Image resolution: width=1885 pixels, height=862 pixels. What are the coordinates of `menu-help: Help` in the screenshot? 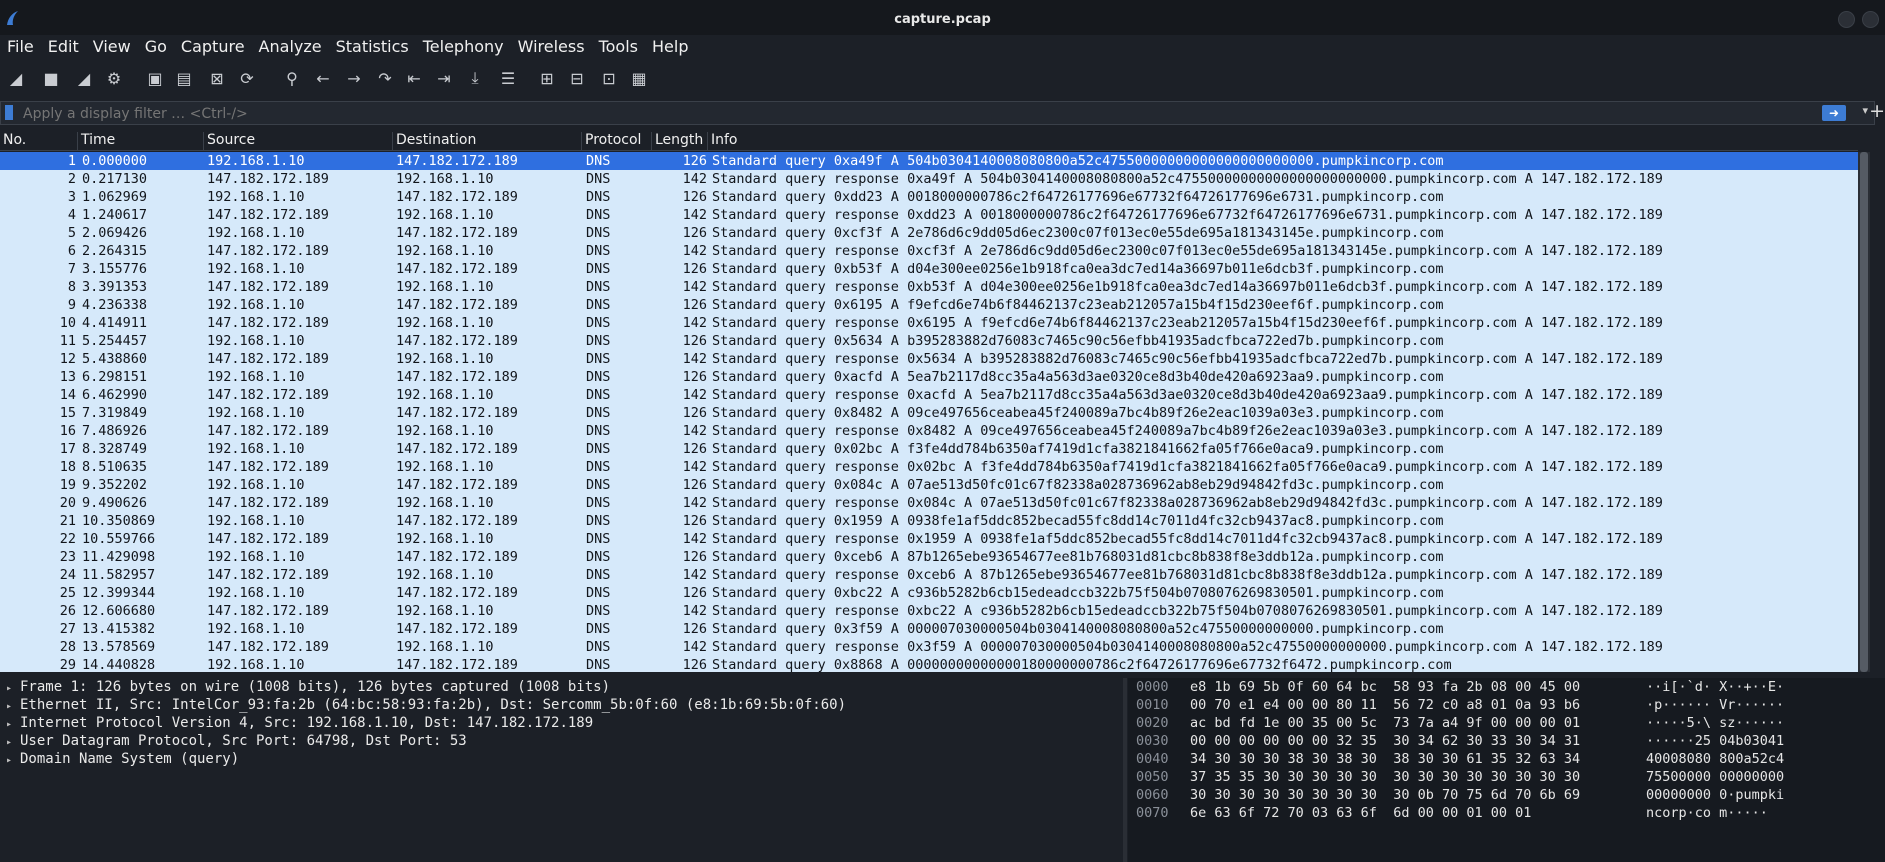 It's located at (670, 47).